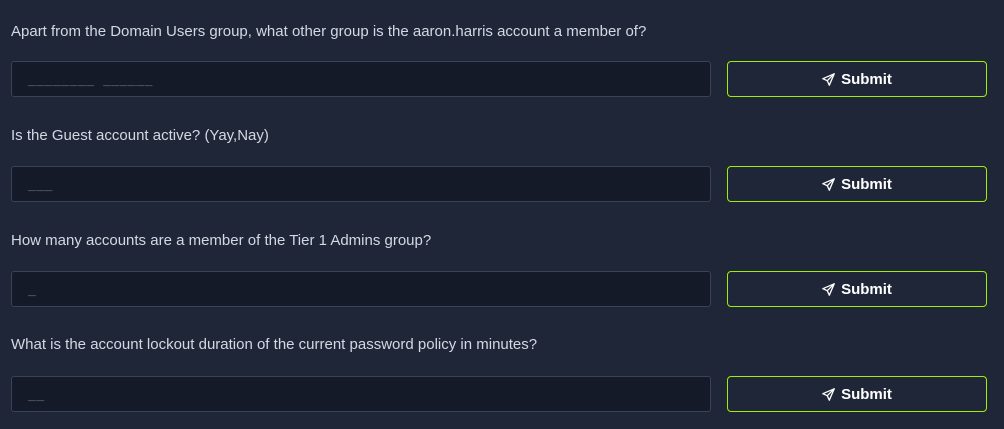 The width and height of the screenshot is (1004, 429). What do you see at coordinates (361, 184) in the screenshot?
I see `question-2-answer-input` at bounding box center [361, 184].